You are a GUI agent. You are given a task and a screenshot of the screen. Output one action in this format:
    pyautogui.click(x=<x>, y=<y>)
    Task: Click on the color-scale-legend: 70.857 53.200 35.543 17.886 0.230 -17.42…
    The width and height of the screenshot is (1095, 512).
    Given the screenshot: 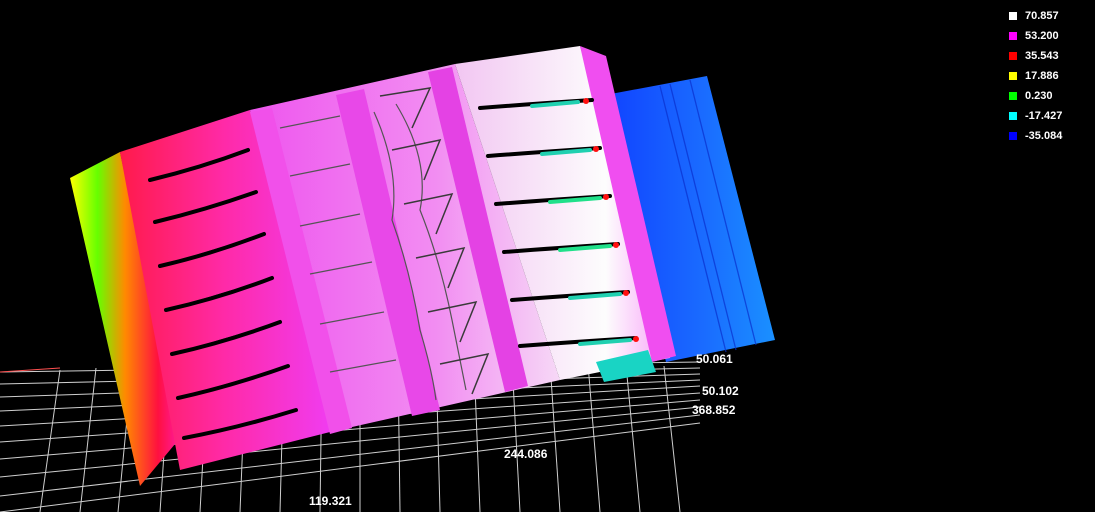 What is the action you would take?
    pyautogui.click(x=1045, y=76)
    